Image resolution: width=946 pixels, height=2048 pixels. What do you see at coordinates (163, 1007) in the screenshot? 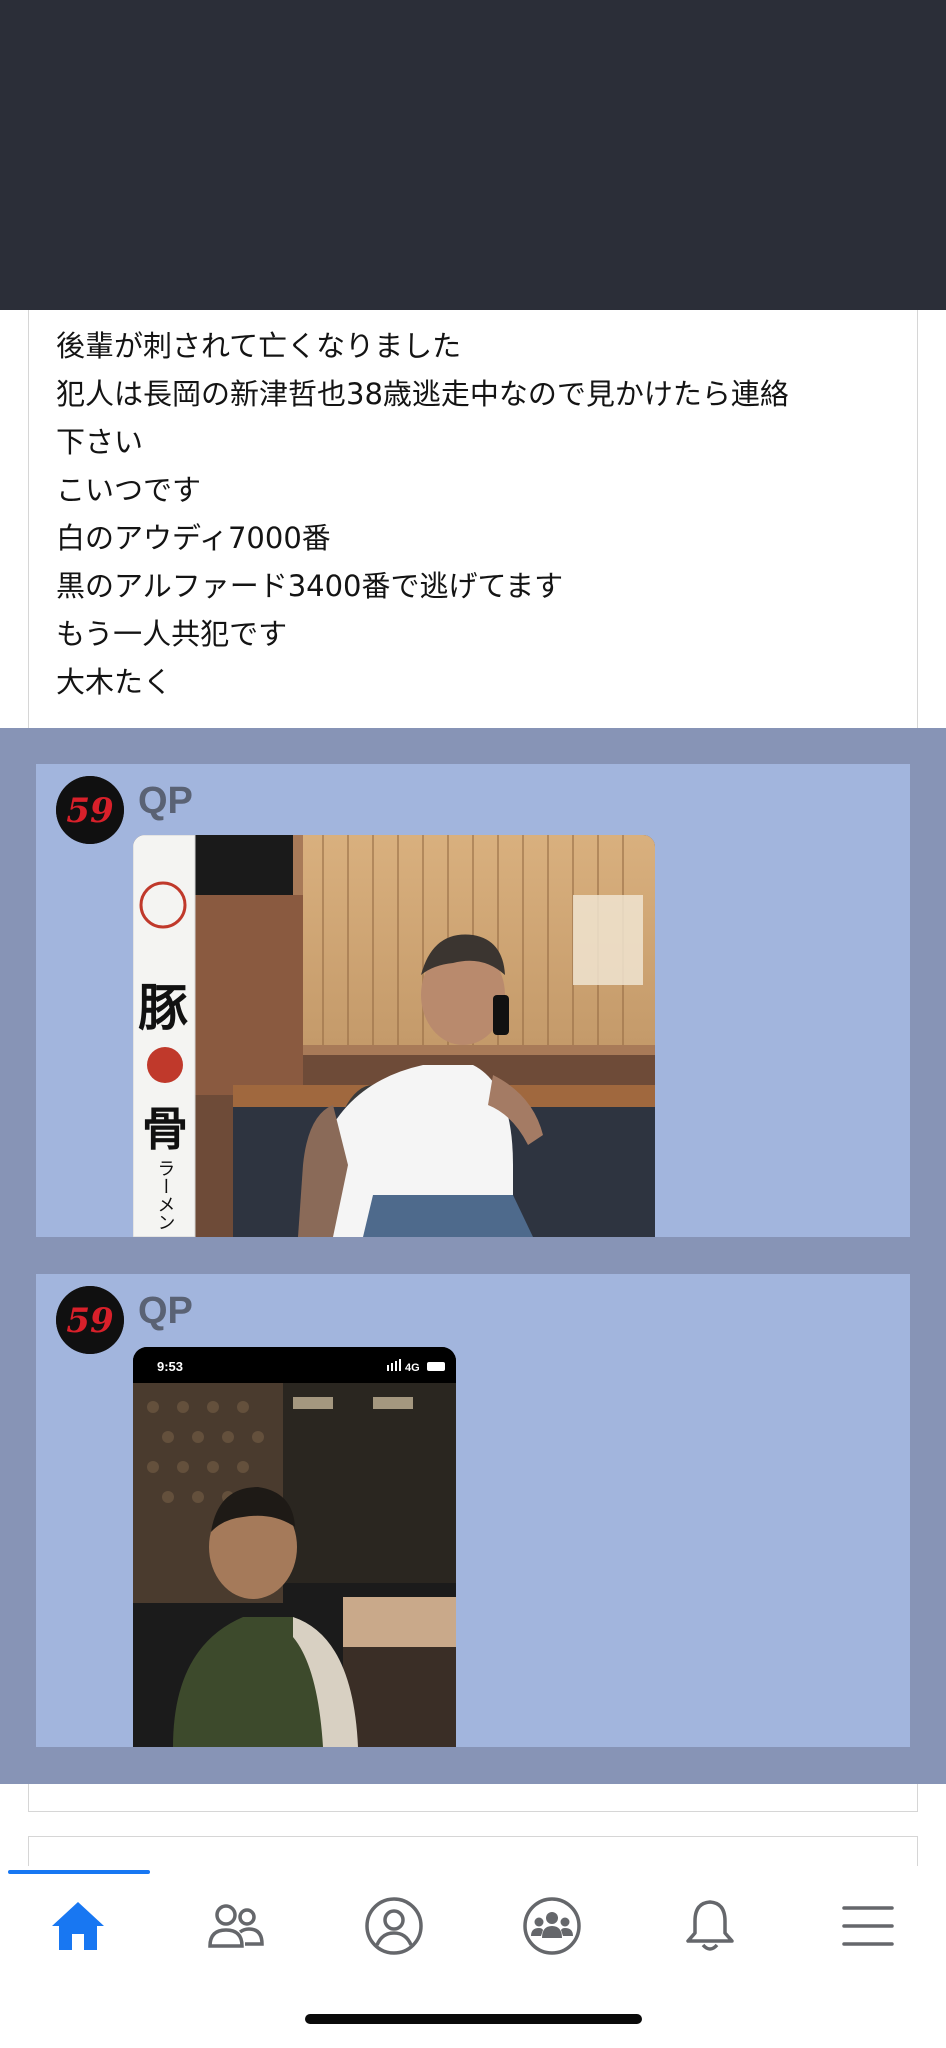
I see `sign-char-1: 豚` at bounding box center [163, 1007].